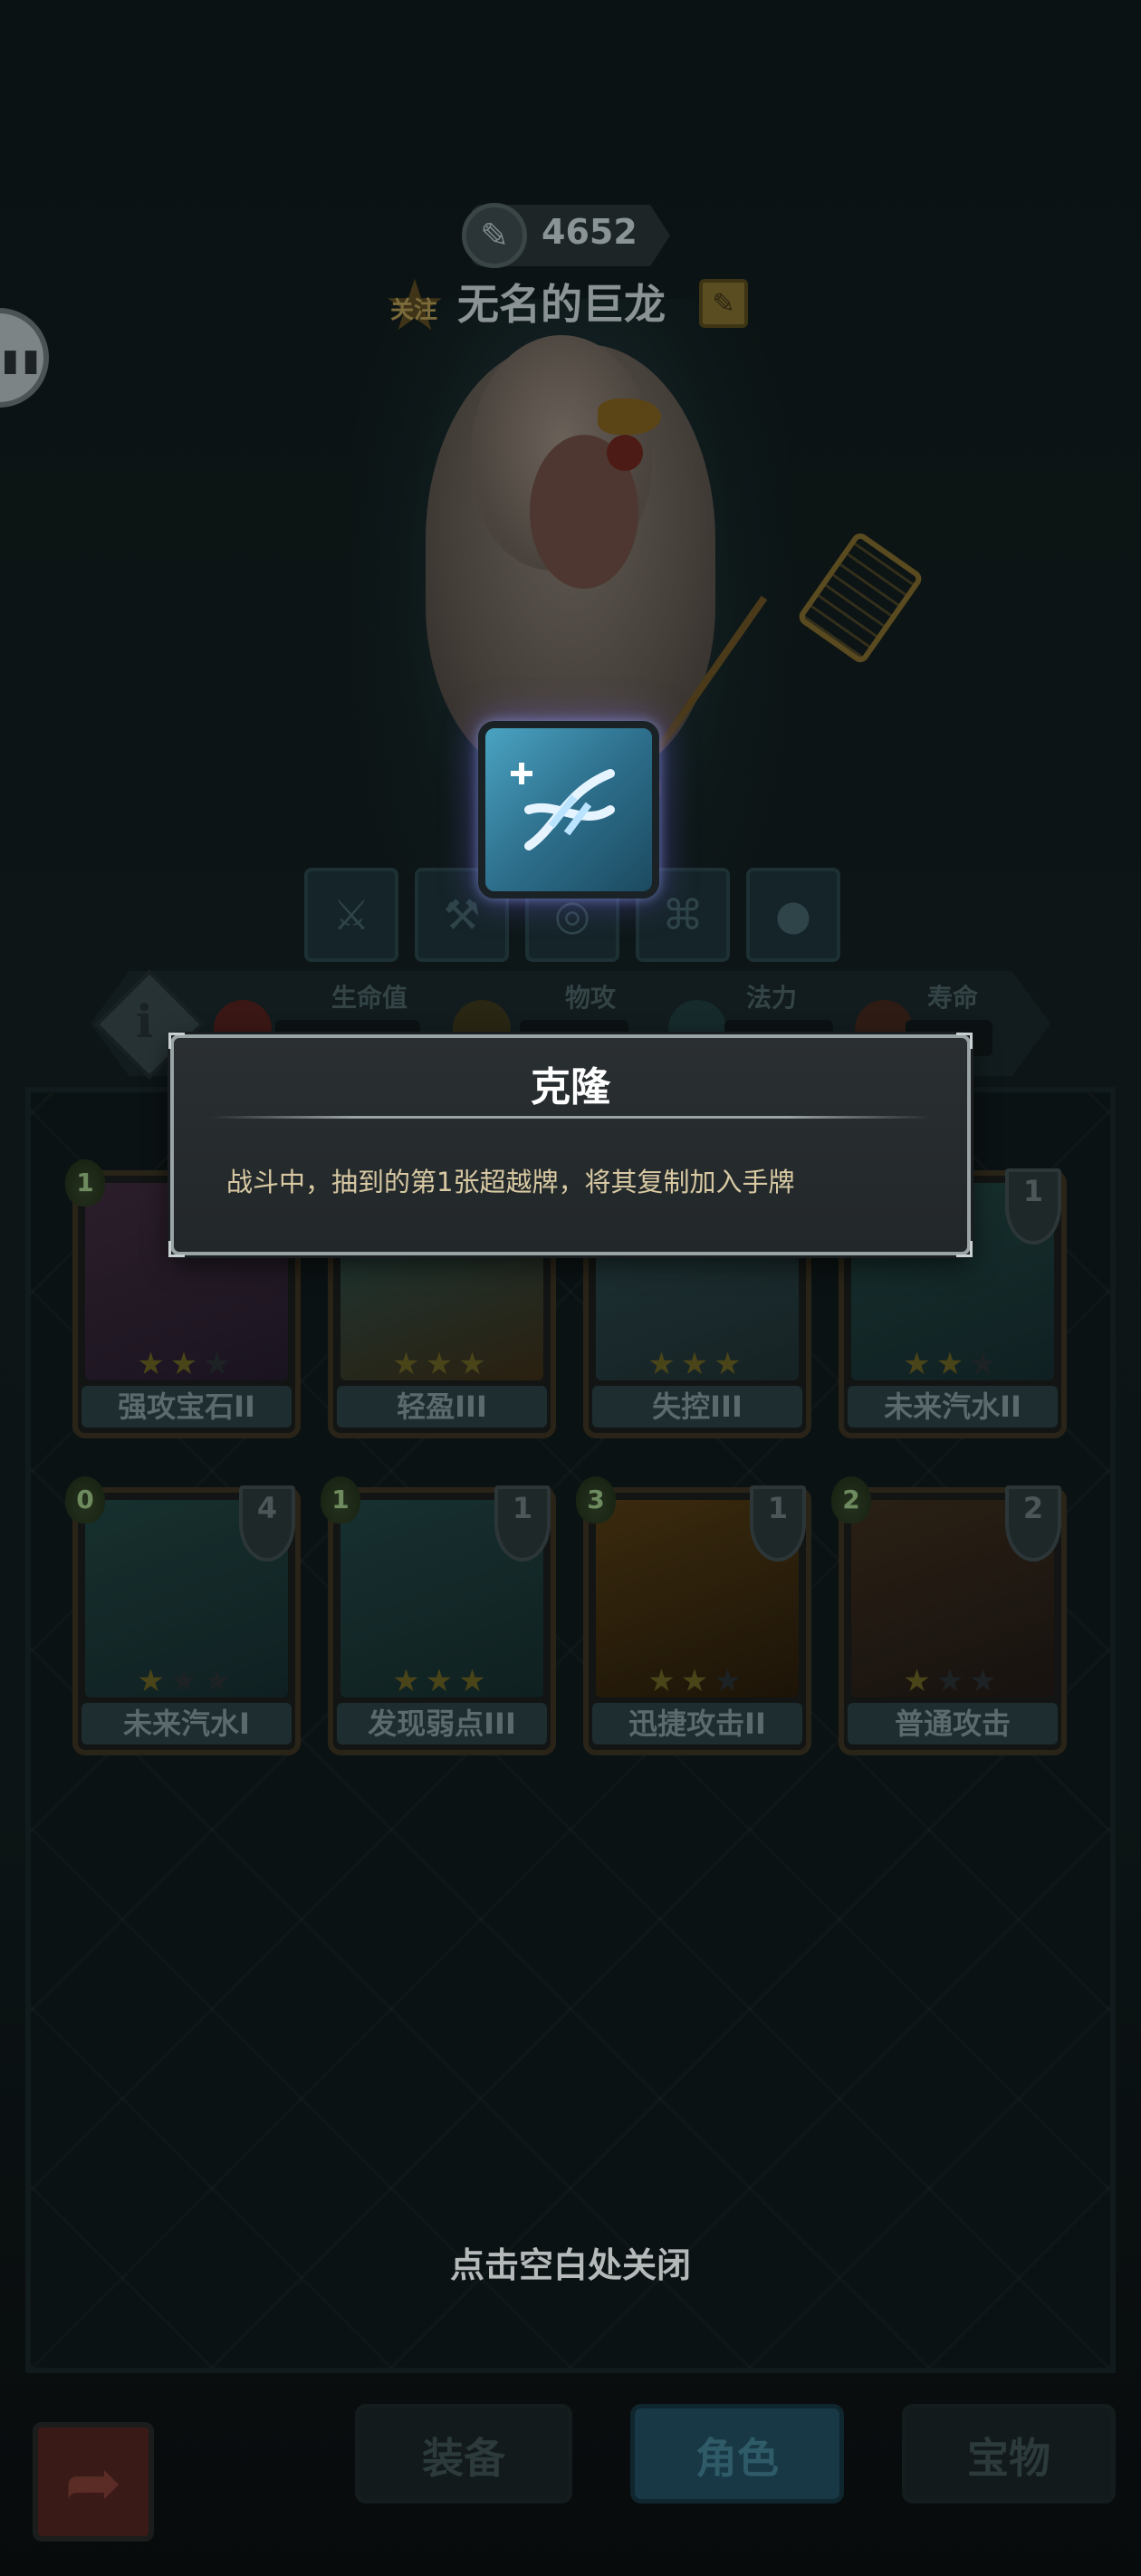 This screenshot has width=1141, height=2576. What do you see at coordinates (562, 304) in the screenshot?
I see `player-name: 无名的巨龙` at bounding box center [562, 304].